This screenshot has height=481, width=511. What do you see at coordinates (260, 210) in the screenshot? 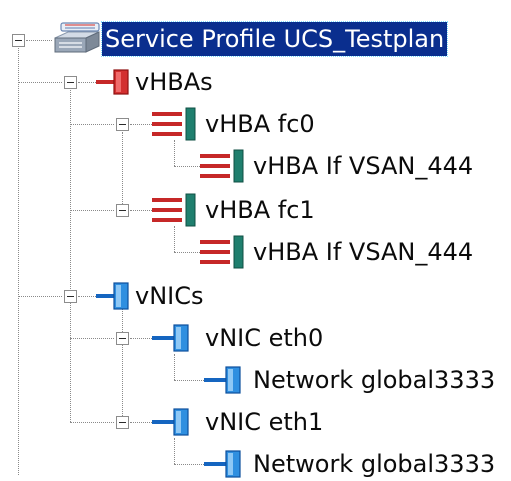
I see `tree-node-label: vHBA fc1` at bounding box center [260, 210].